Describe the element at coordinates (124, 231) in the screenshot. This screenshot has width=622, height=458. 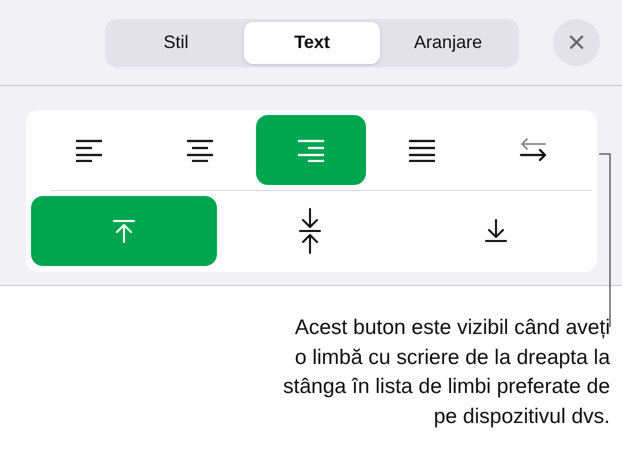
I see `align-top-icon` at that location.